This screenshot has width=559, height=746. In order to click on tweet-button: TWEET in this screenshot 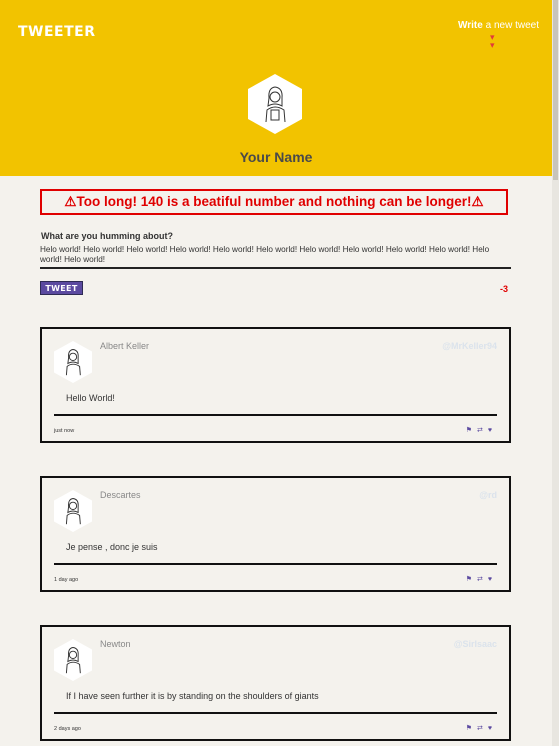, I will do `click(61, 288)`.